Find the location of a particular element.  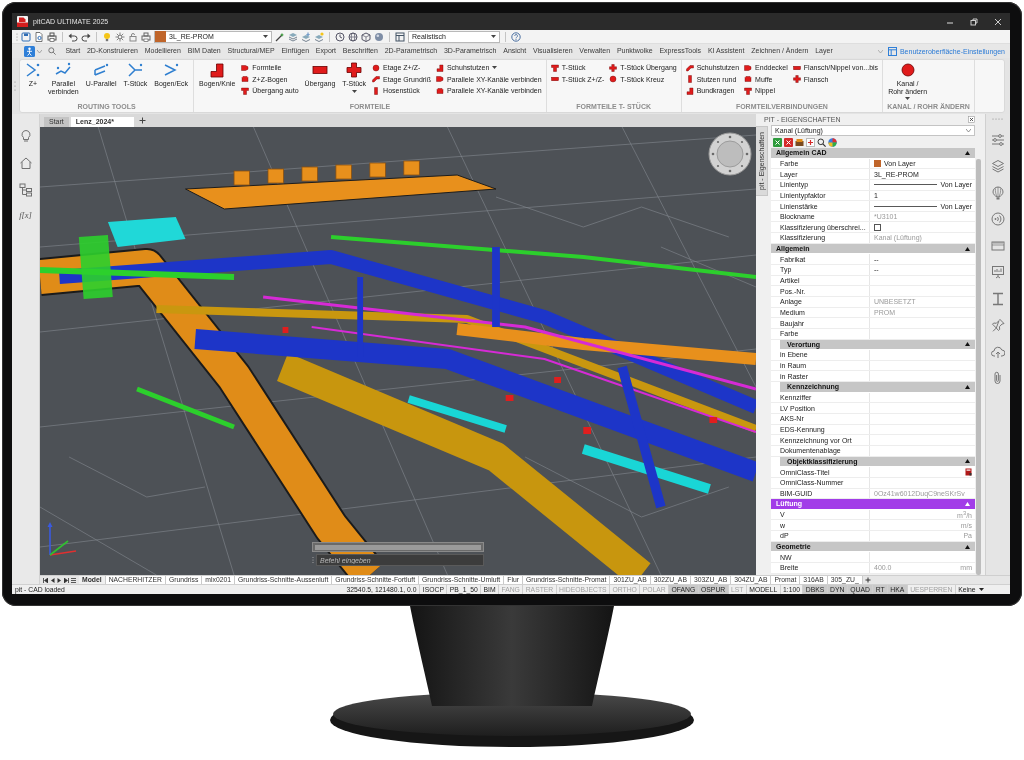

redo-icon is located at coordinates (86, 36).